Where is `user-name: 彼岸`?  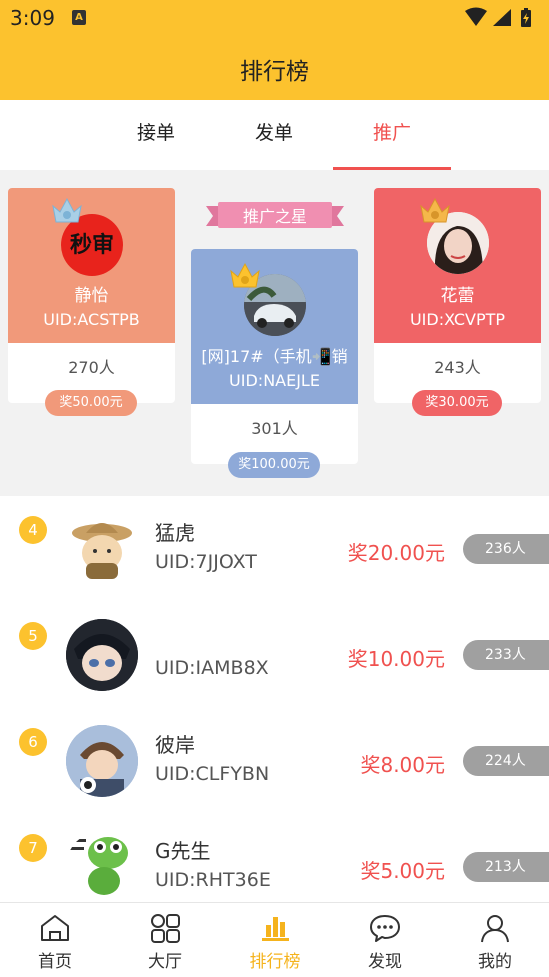
user-name: 彼岸 is located at coordinates (175, 745).